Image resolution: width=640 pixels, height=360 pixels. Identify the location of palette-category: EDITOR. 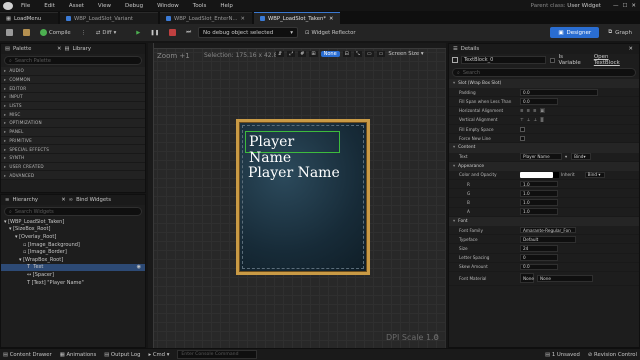
(73, 89).